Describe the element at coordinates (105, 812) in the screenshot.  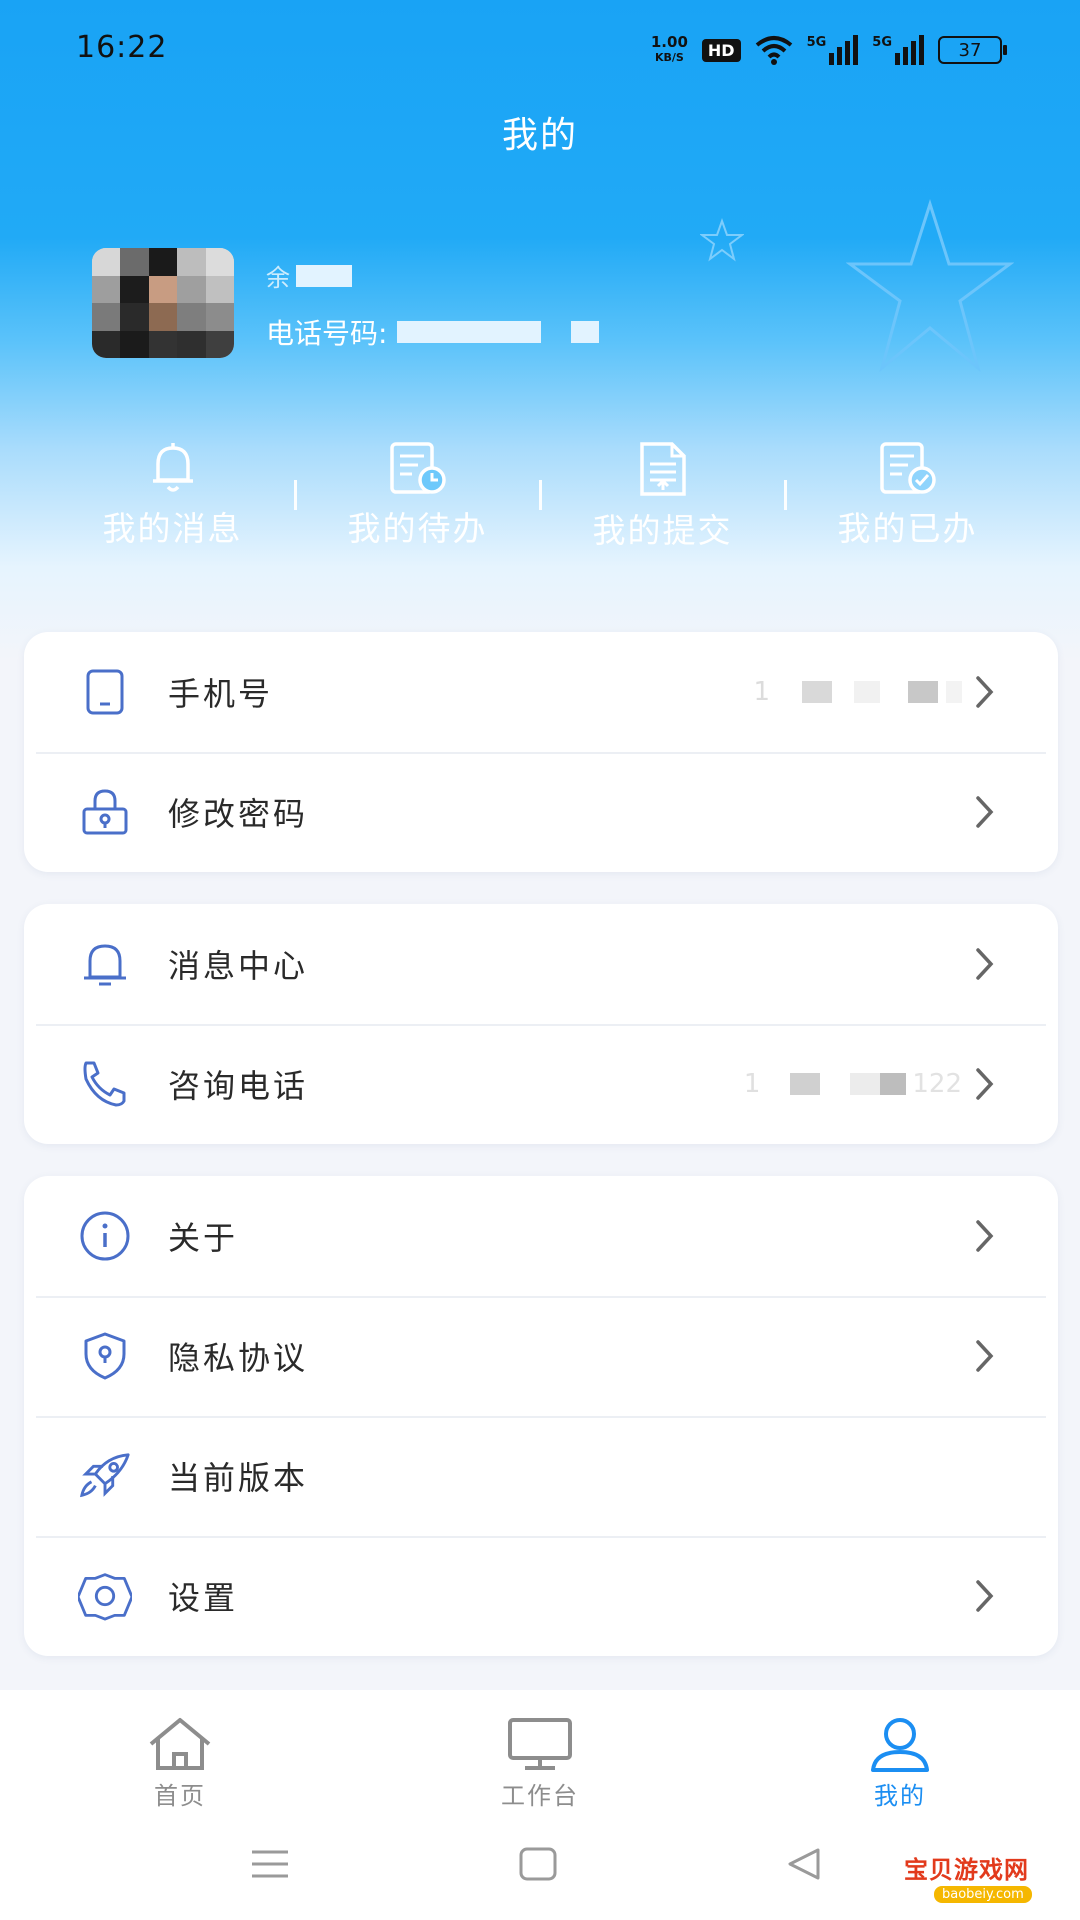
I see `lock-icon` at that location.